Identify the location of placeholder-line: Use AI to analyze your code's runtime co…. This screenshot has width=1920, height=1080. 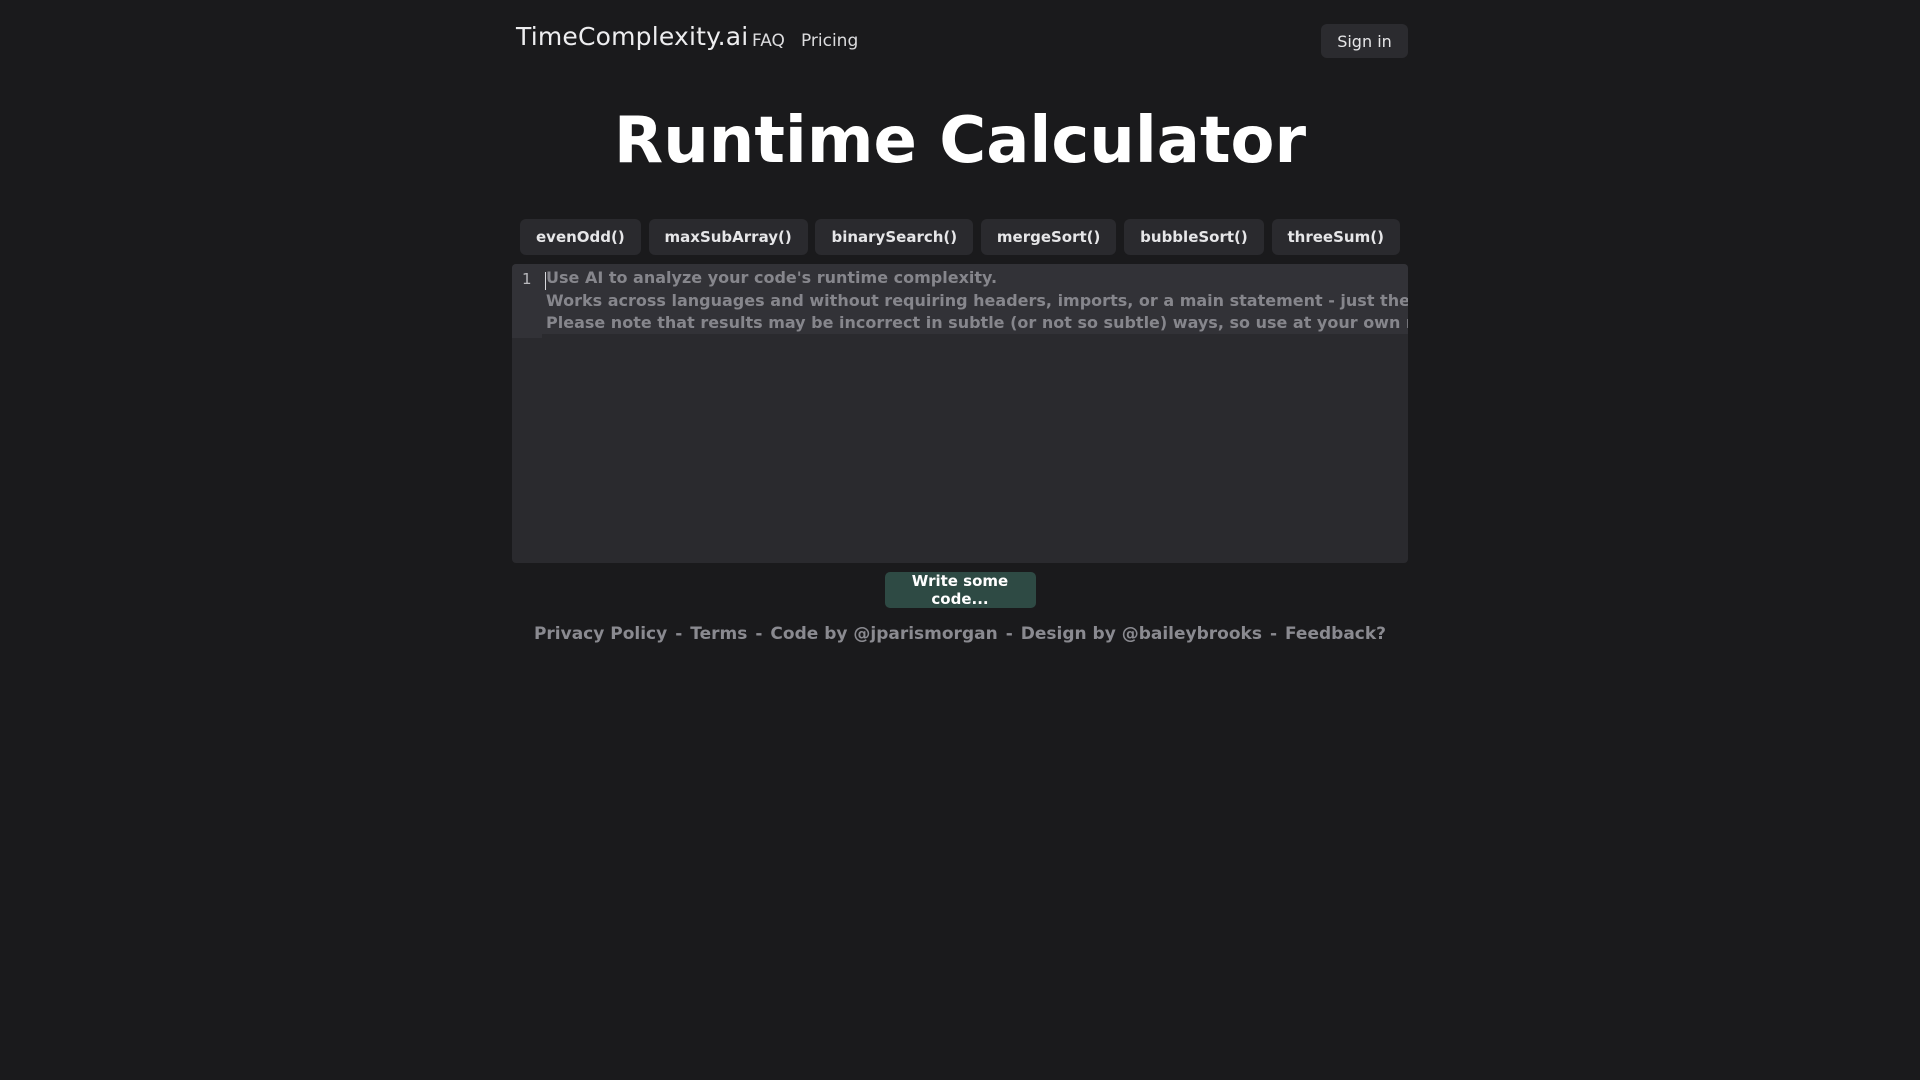
(772, 277).